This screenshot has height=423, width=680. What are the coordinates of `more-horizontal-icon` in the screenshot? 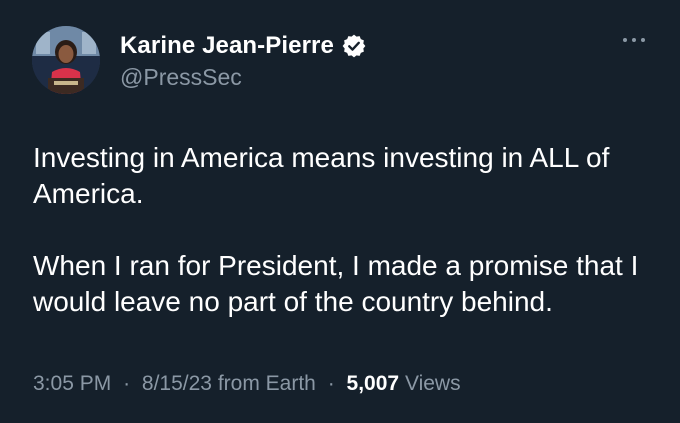 It's located at (634, 37).